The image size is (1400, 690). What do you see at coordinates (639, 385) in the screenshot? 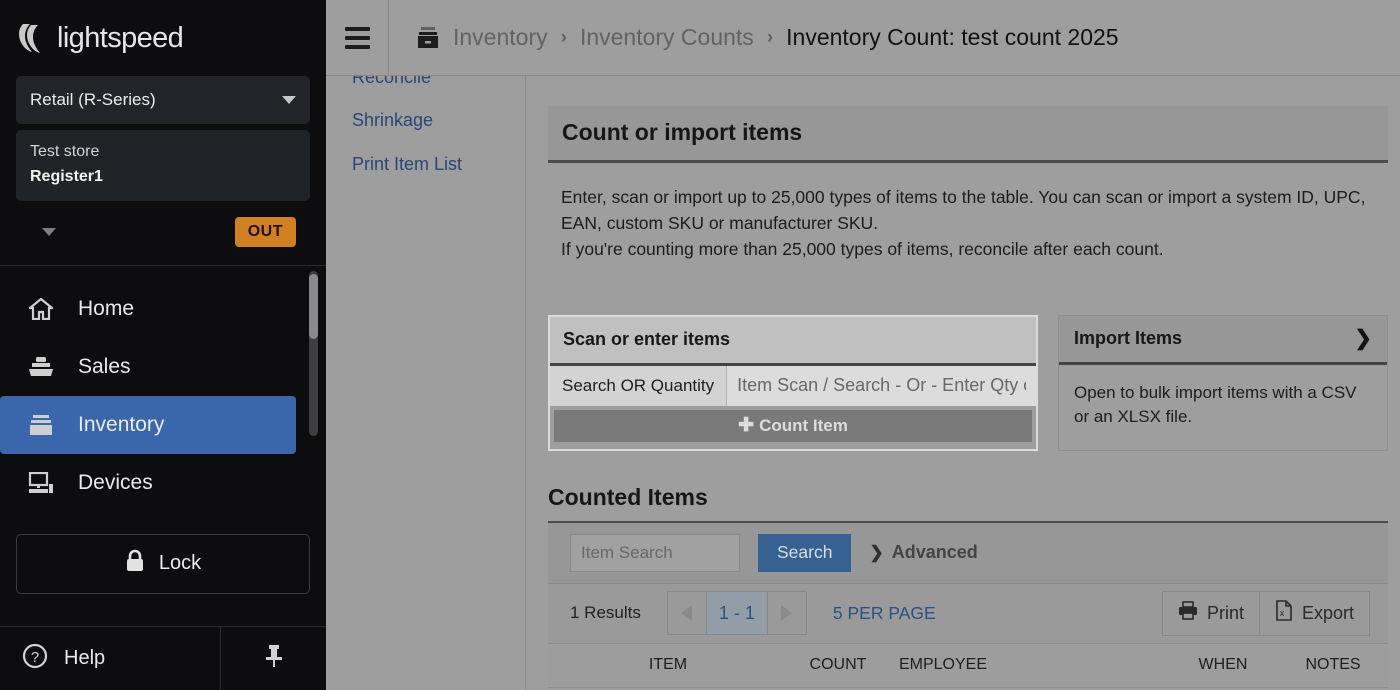
I see `search-or-quantity-label: Search OR Quantity` at bounding box center [639, 385].